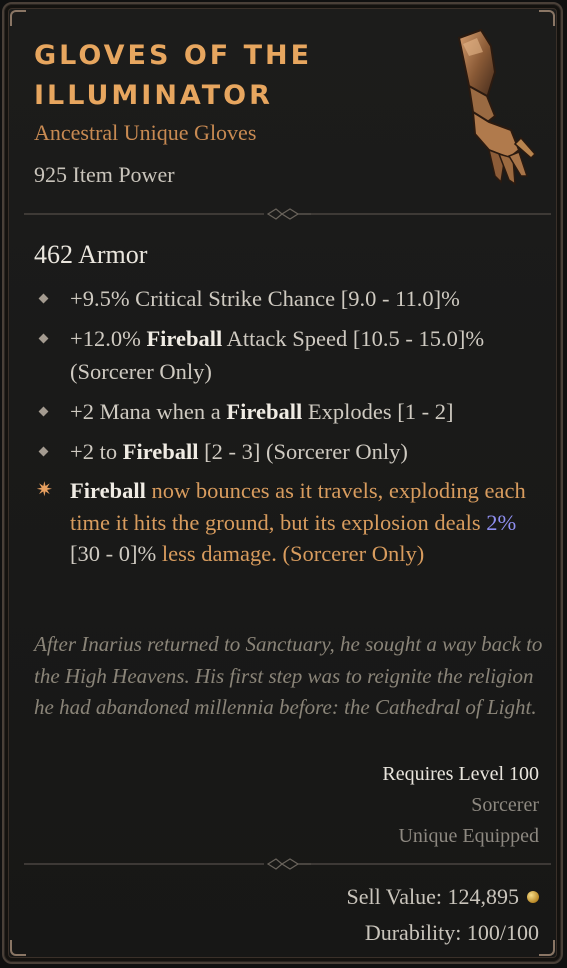 The width and height of the screenshot is (567, 968). I want to click on affix-item: +2 Mana when a Fireball Explodes [1 - 2], so click(289, 411).